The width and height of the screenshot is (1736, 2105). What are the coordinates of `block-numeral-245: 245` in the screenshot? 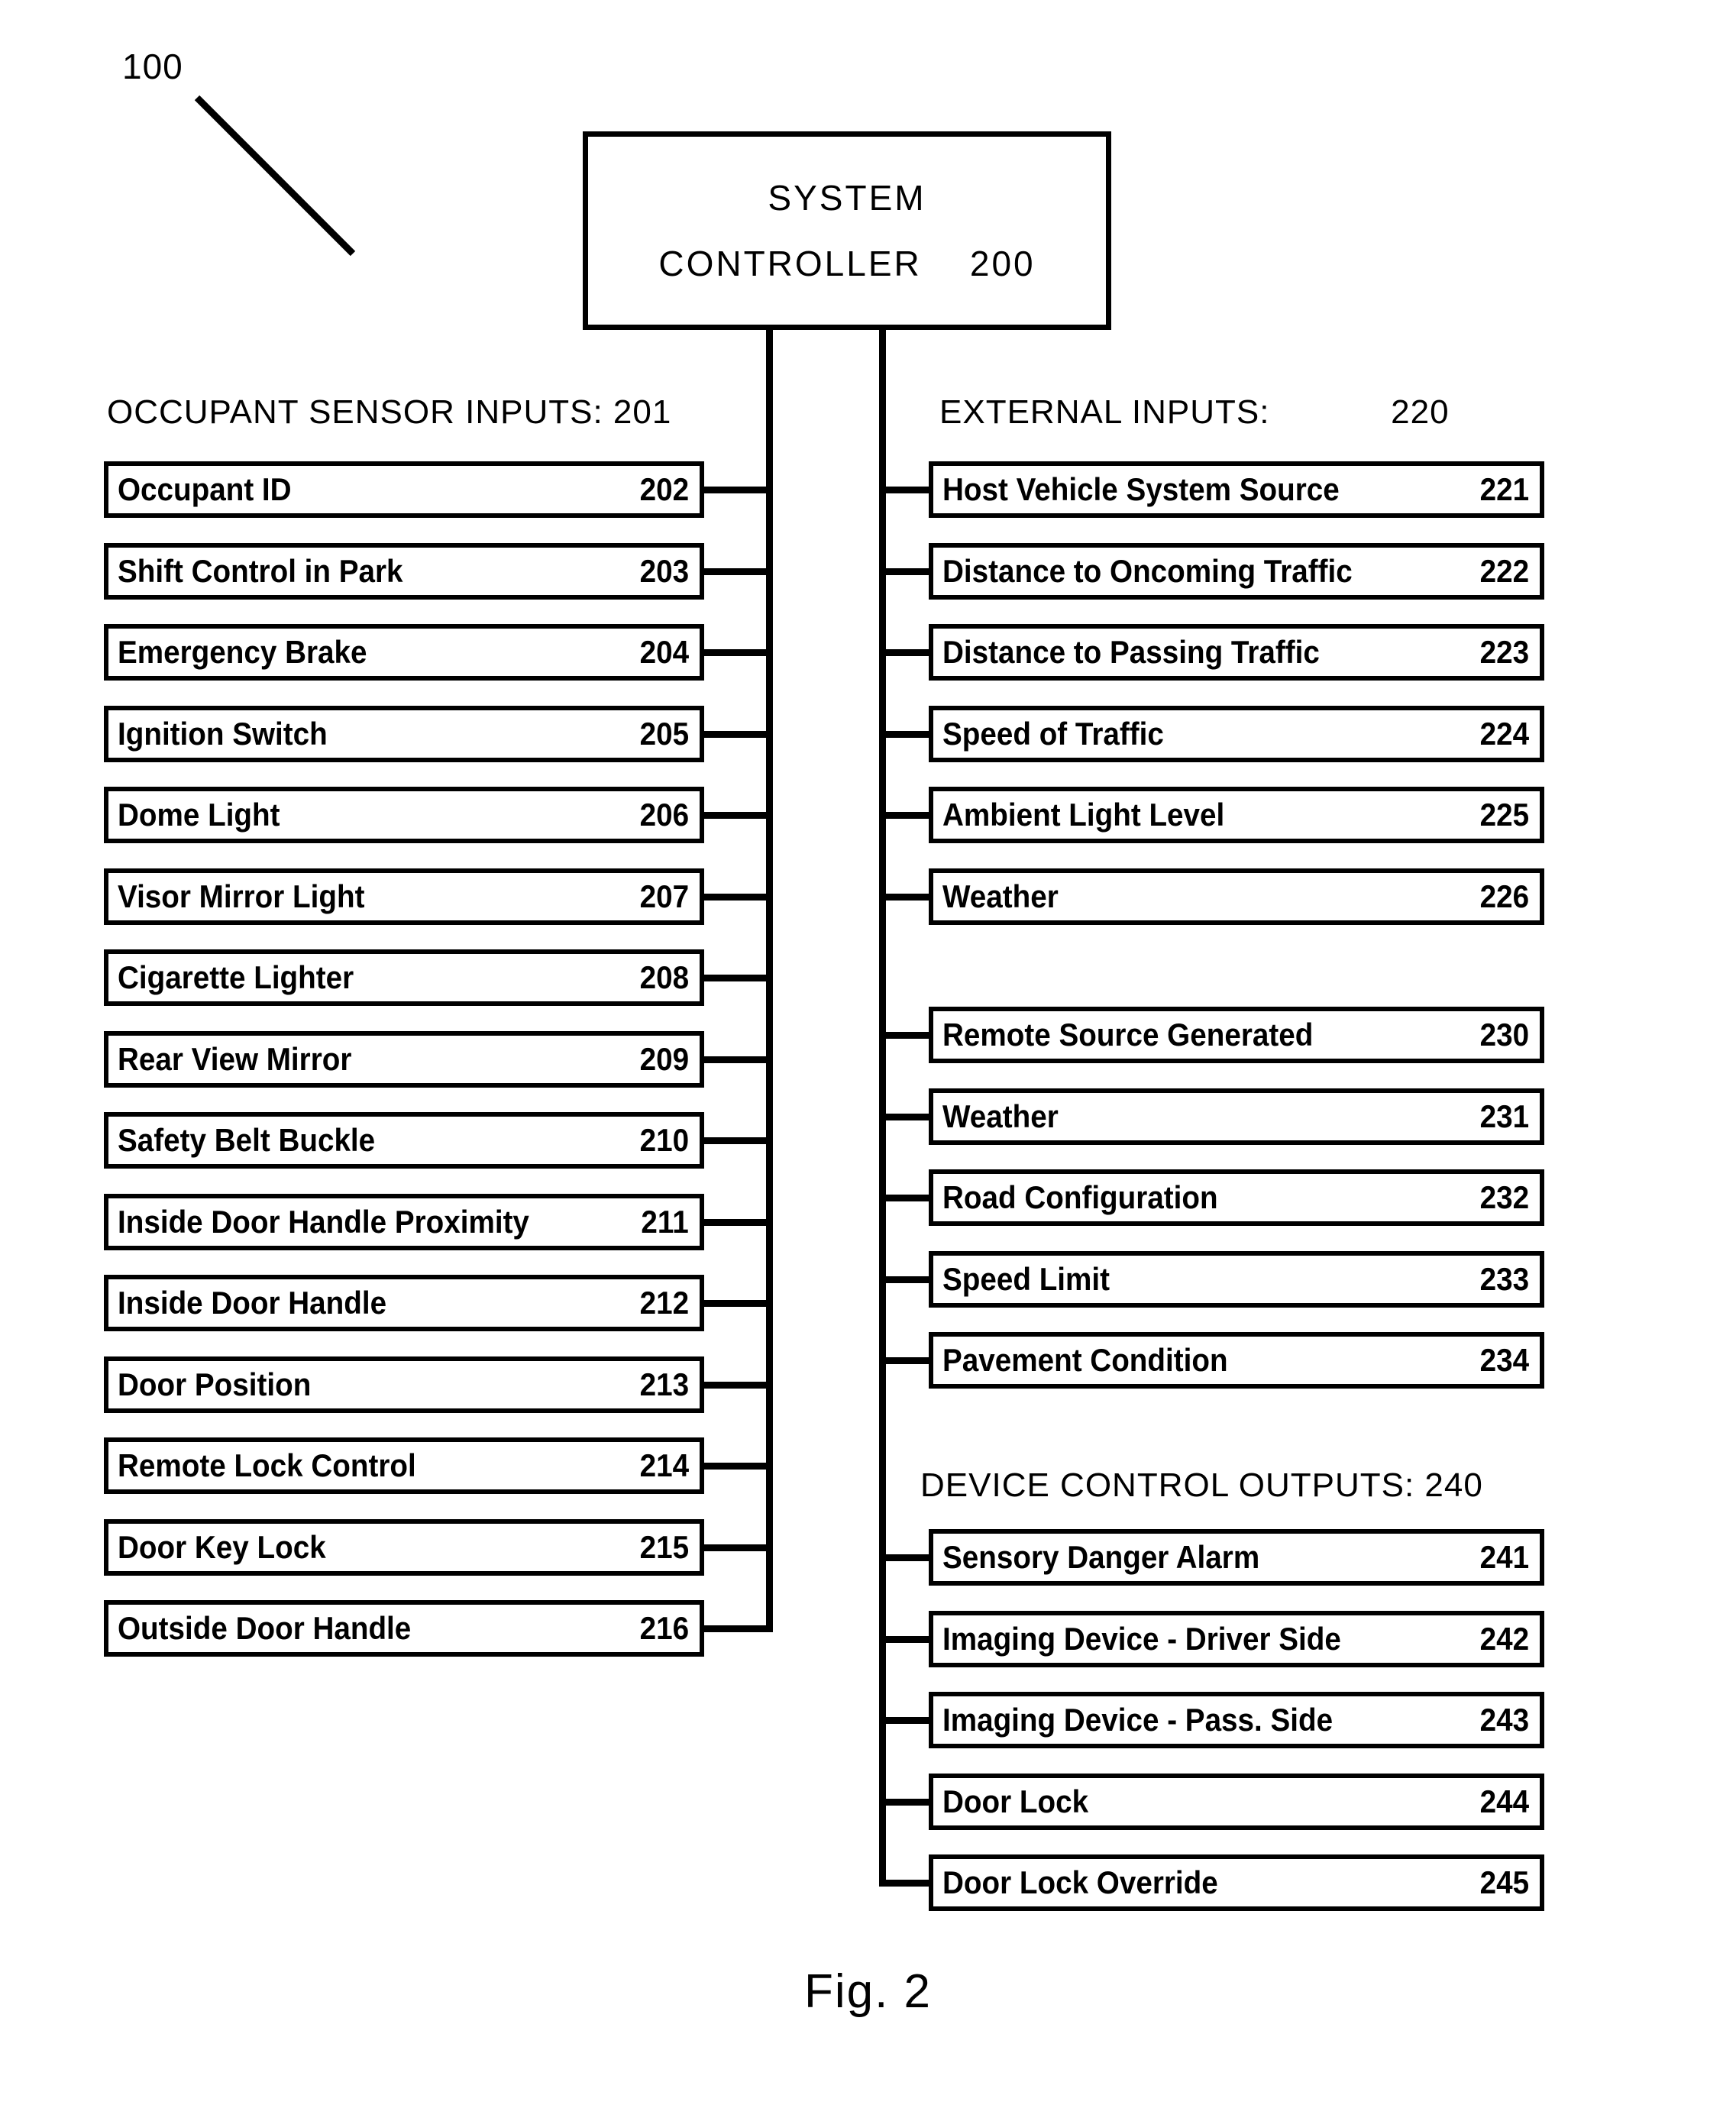 It's located at (1504, 1882).